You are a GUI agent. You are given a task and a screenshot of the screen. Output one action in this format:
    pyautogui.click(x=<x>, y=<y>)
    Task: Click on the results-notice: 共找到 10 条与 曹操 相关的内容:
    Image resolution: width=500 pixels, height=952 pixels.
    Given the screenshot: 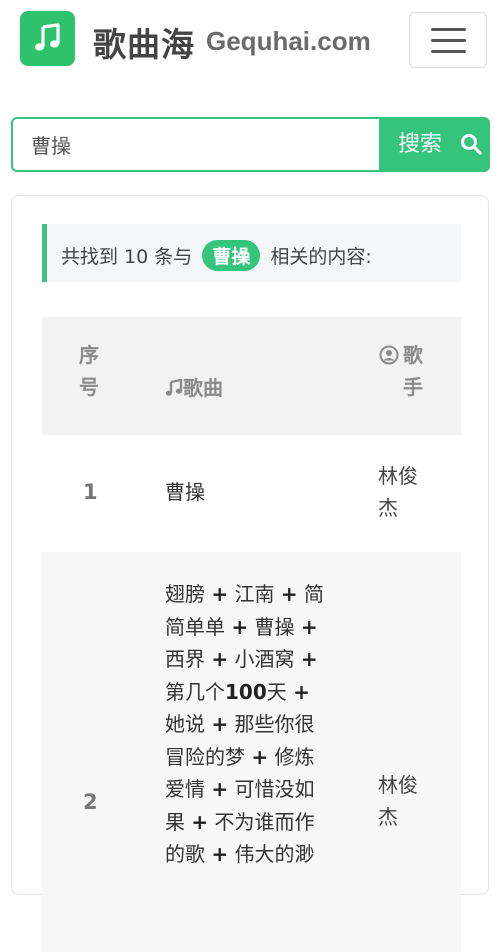 What is the action you would take?
    pyautogui.click(x=251, y=253)
    